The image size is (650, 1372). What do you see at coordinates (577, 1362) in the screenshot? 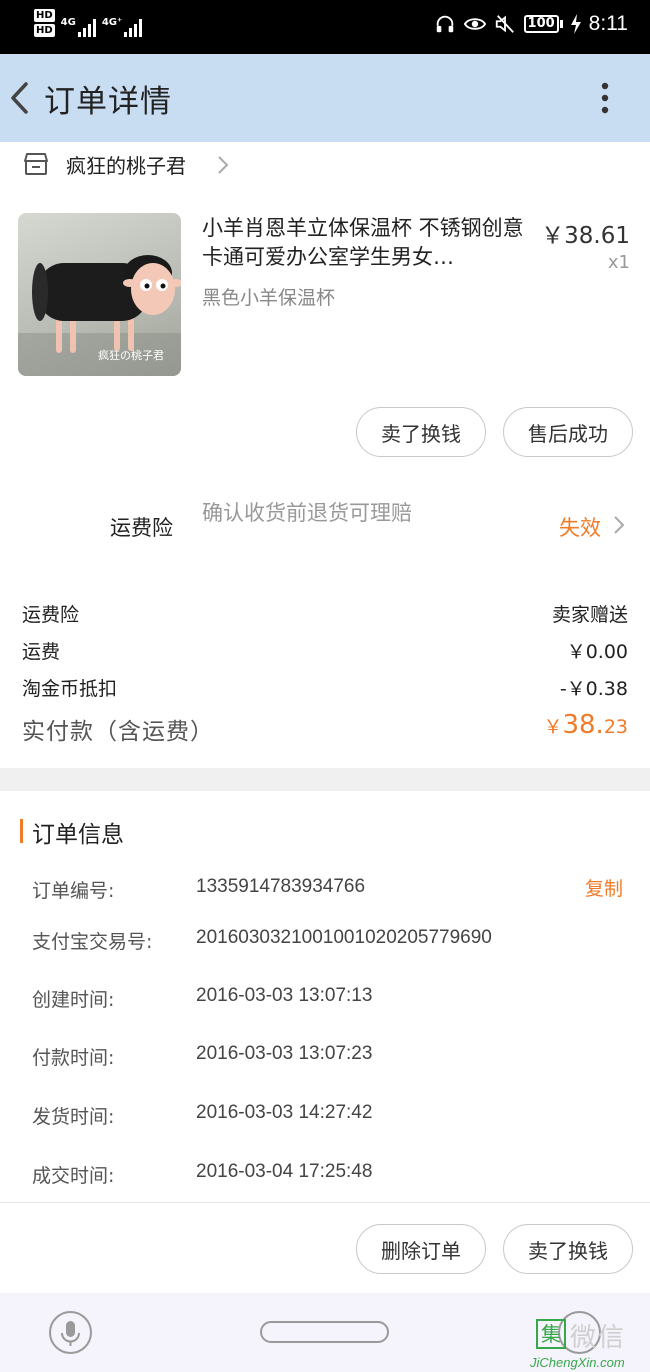
I see `watermark-url: JiChengXin.com` at bounding box center [577, 1362].